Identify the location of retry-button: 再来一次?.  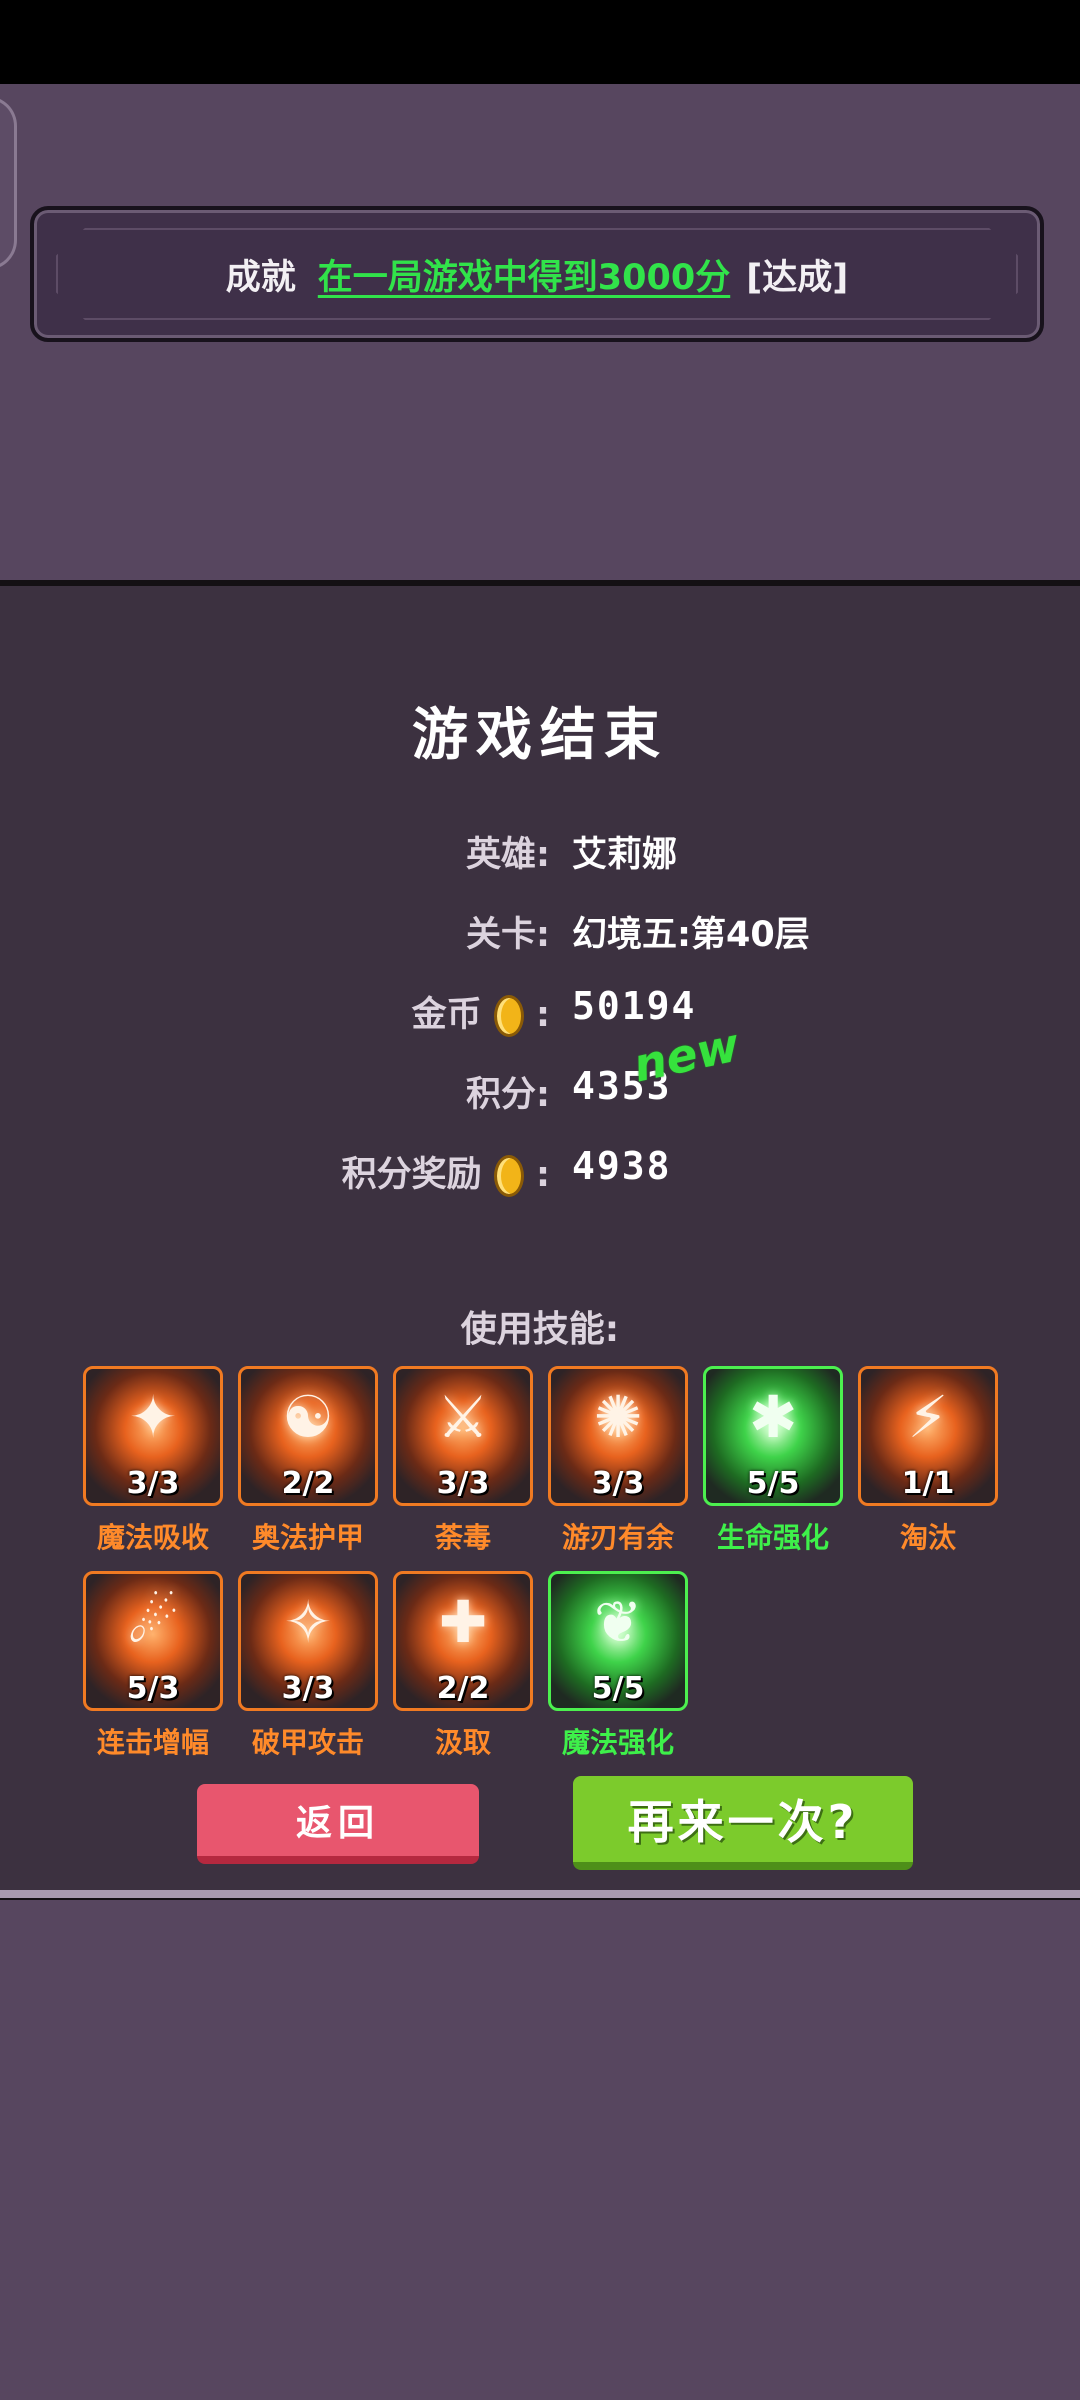
(743, 1823).